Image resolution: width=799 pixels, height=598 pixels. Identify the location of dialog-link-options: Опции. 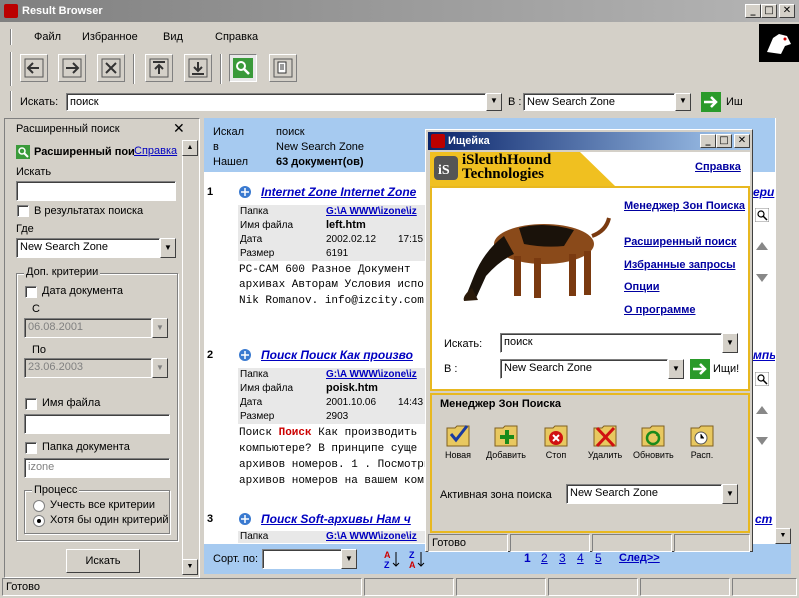
(642, 287).